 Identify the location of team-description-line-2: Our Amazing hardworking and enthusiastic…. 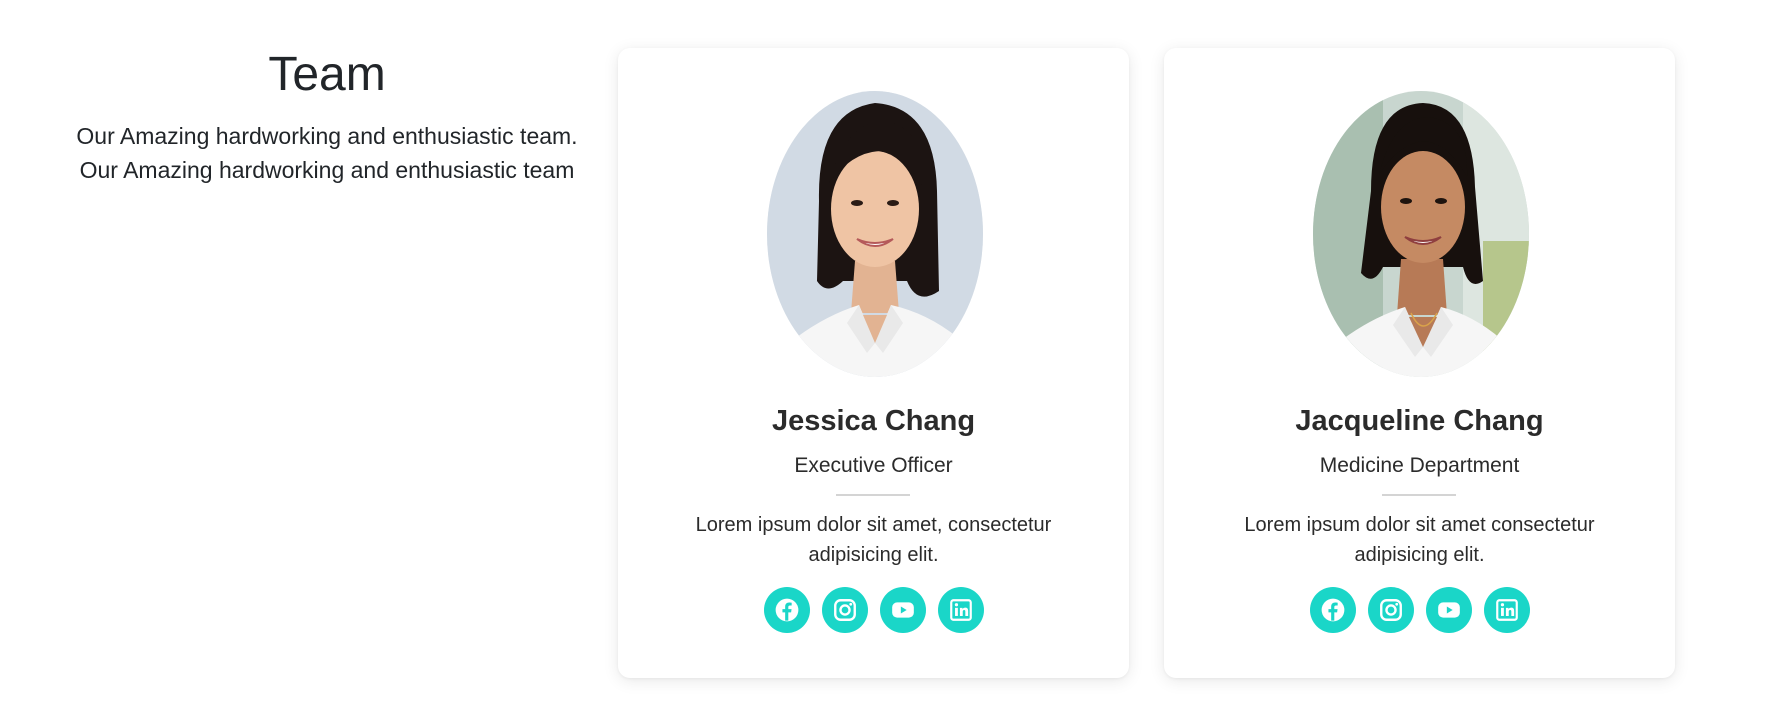
(327, 170).